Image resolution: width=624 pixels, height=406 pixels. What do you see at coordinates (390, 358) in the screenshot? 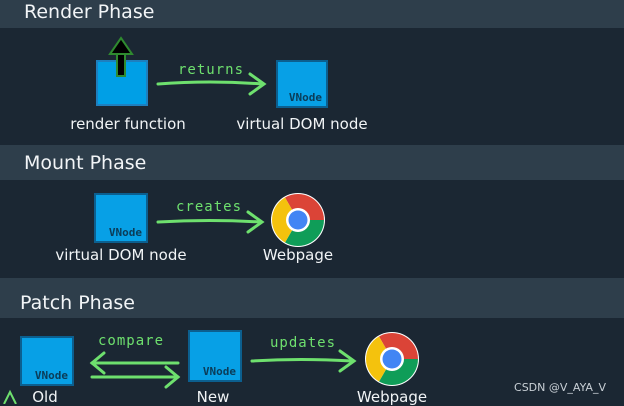
I see `patch-webpage-chrome-icon` at bounding box center [390, 358].